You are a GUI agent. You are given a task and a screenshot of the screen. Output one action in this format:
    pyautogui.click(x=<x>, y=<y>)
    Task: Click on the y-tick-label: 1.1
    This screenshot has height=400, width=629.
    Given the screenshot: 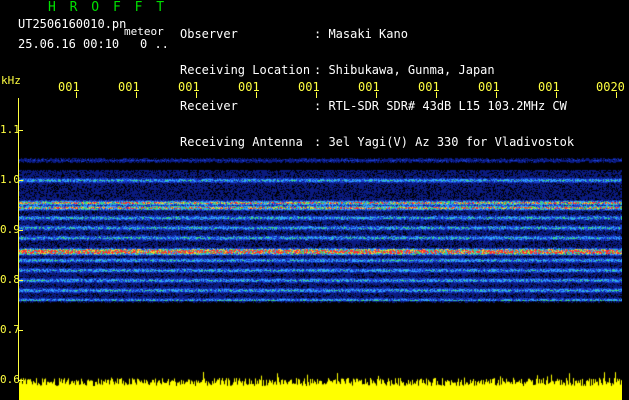 What is the action you would take?
    pyautogui.click(x=10, y=129)
    